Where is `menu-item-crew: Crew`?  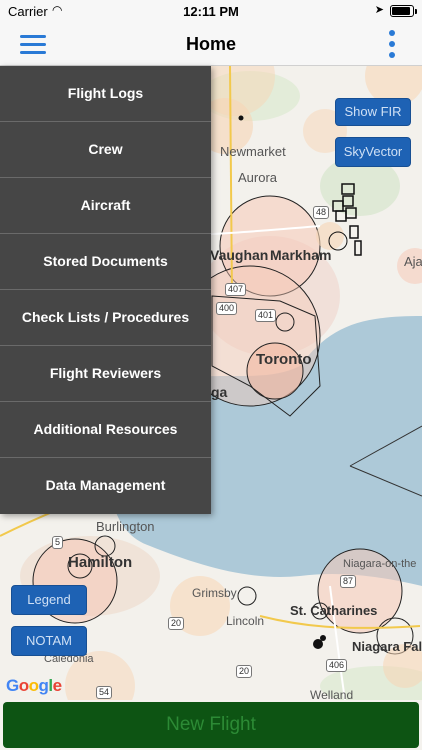 menu-item-crew: Crew is located at coordinates (105, 150).